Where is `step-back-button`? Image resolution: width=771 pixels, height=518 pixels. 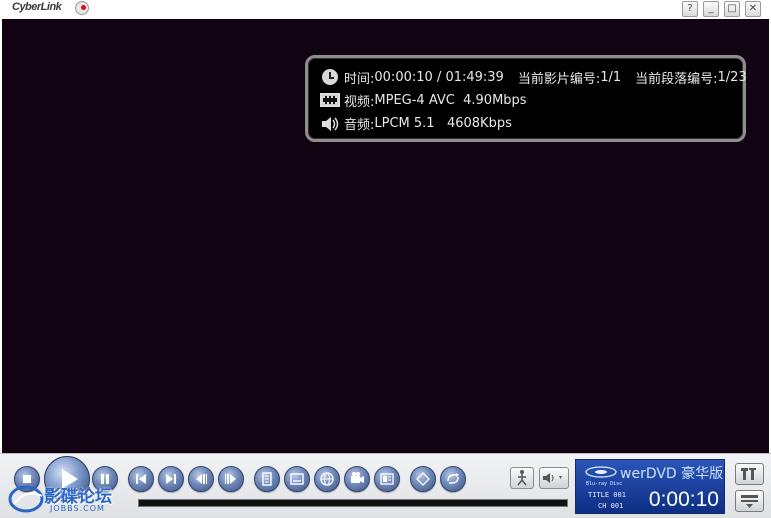
step-back-button is located at coordinates (201, 479).